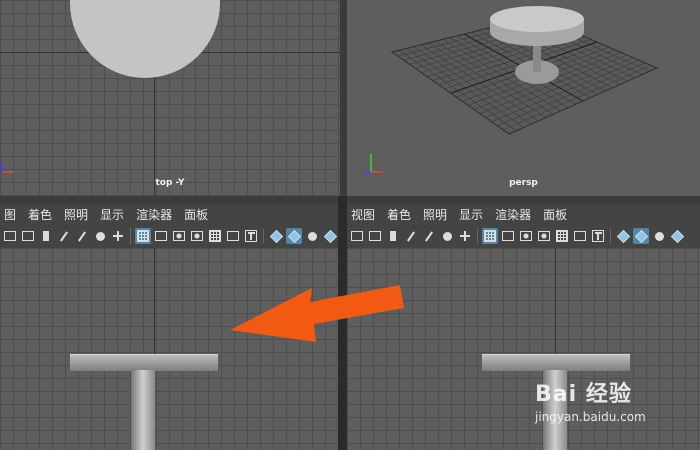 The image size is (700, 450). I want to click on panel-divider-top, so click(343, 98).